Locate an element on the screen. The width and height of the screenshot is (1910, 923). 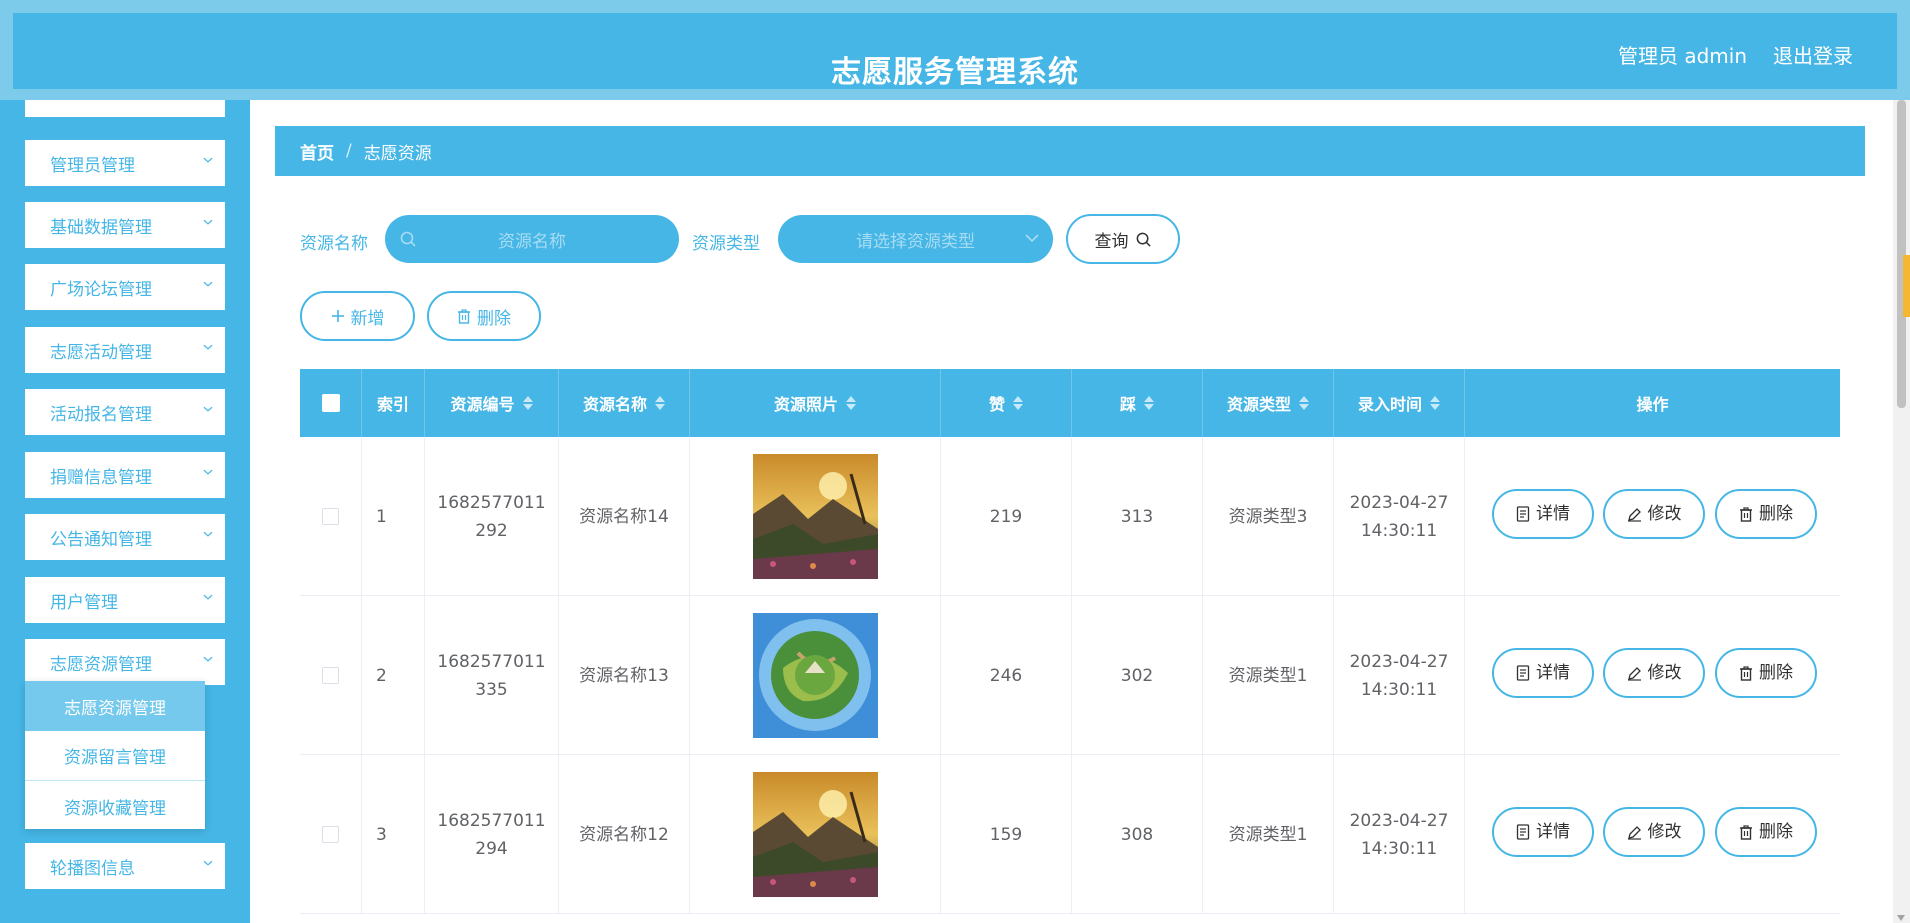
breadcrumb-home: 首页 is located at coordinates (317, 151).